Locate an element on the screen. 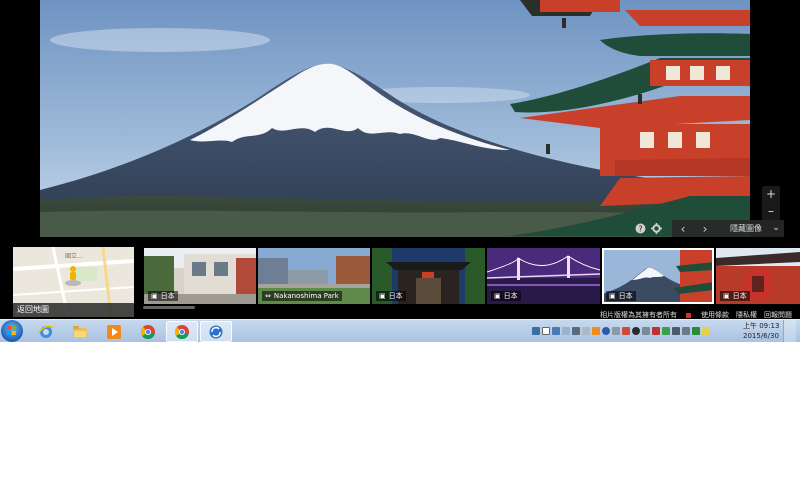 The image size is (800, 500). photo-thumbnail-selected: ▣ 日本 is located at coordinates (658, 276).